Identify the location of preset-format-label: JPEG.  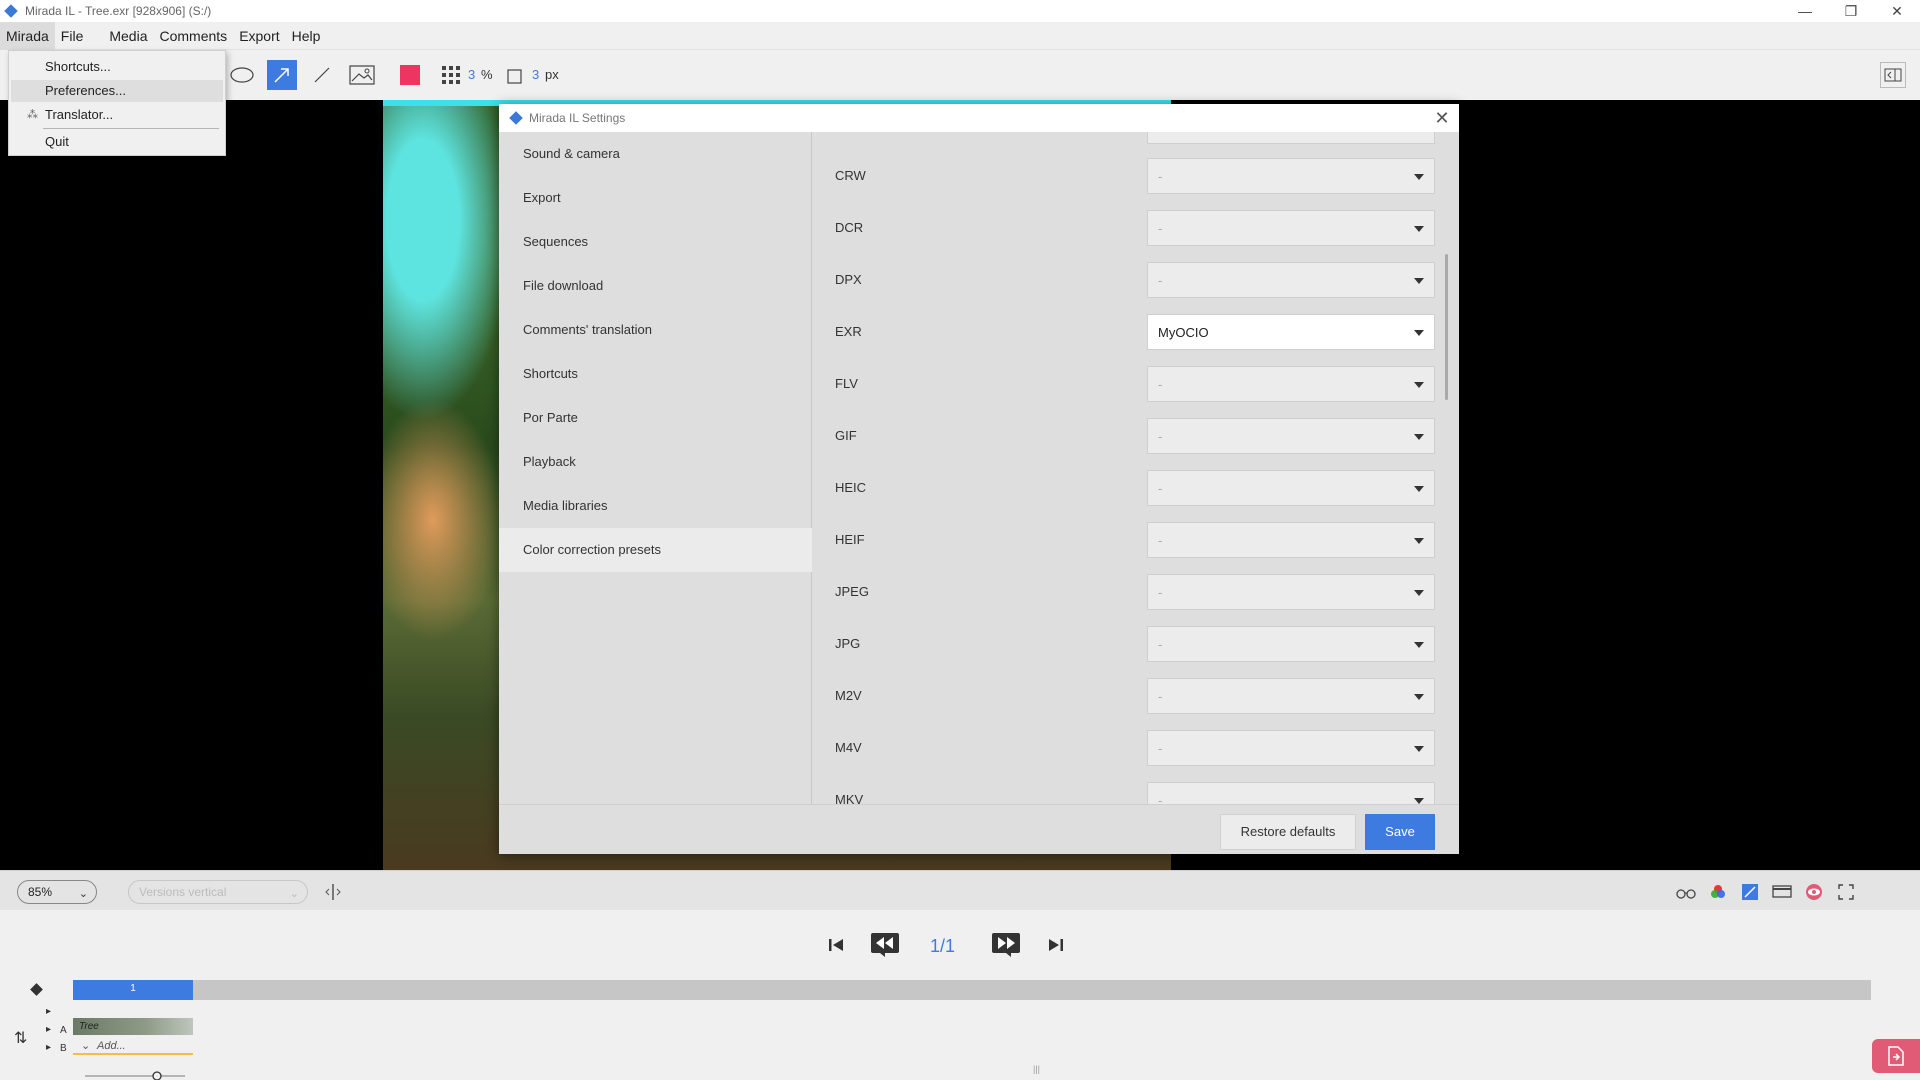
(852, 591).